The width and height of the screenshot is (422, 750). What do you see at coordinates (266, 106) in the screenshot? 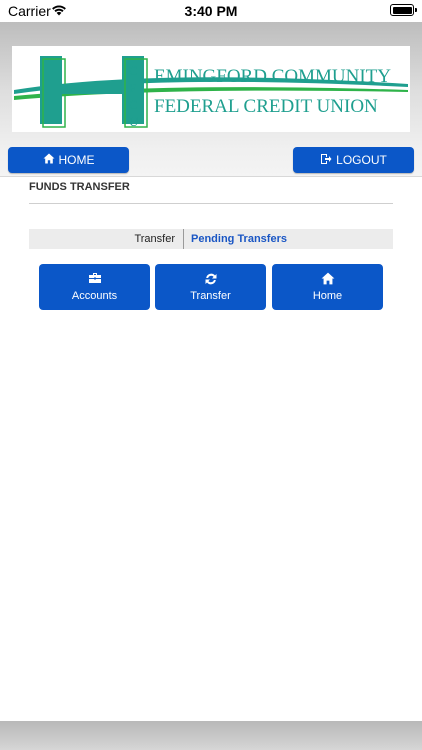
I see `logo-line2: FEDERAL CREDIT UNION` at bounding box center [266, 106].